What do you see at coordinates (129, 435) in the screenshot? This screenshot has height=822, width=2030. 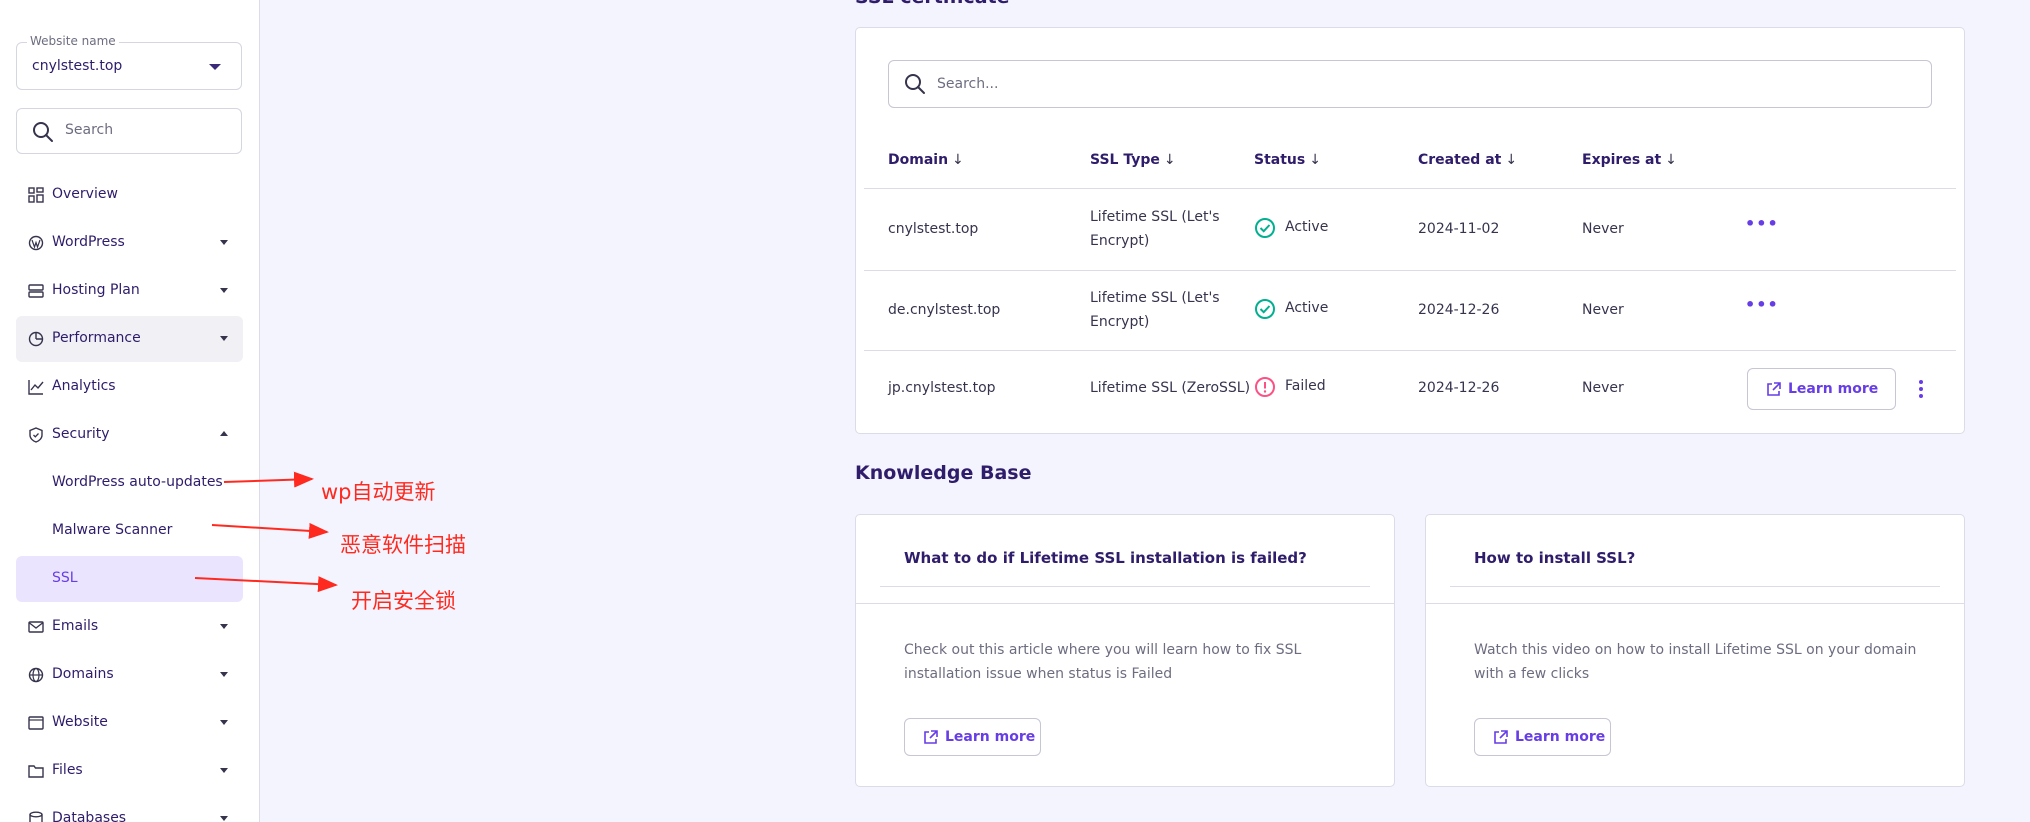 I see `sidebar-item-security: Security` at bounding box center [129, 435].